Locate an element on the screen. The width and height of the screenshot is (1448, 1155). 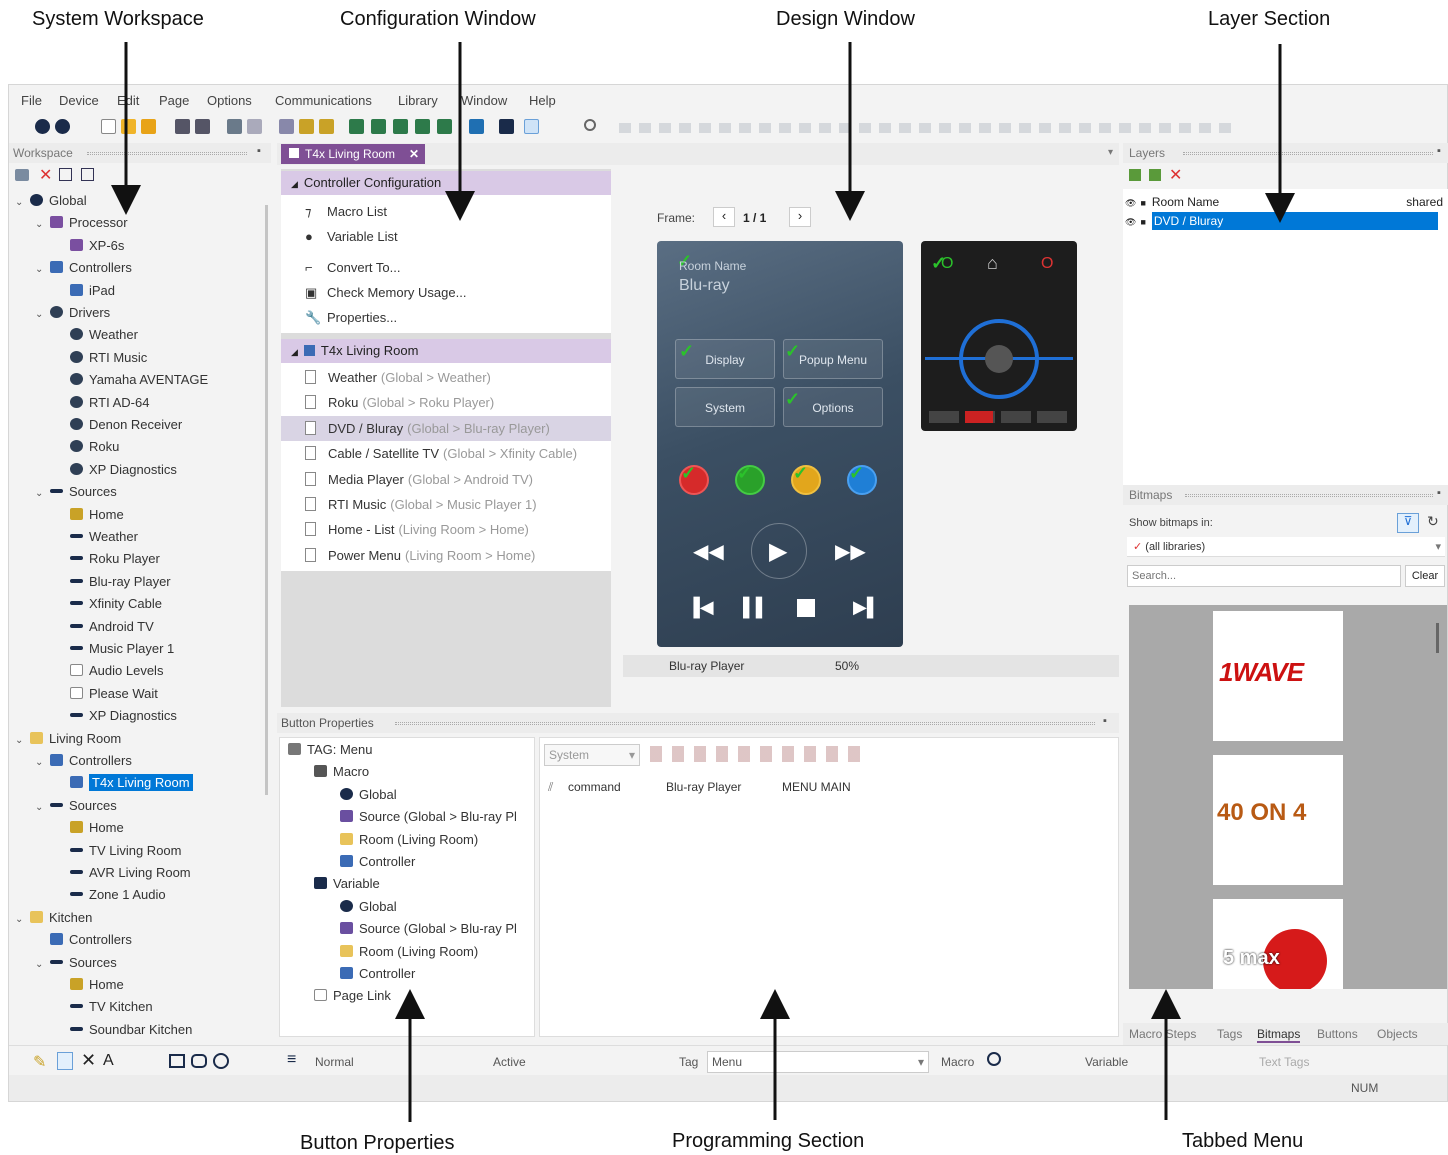
folder-icon is located at coordinates (148, 126).